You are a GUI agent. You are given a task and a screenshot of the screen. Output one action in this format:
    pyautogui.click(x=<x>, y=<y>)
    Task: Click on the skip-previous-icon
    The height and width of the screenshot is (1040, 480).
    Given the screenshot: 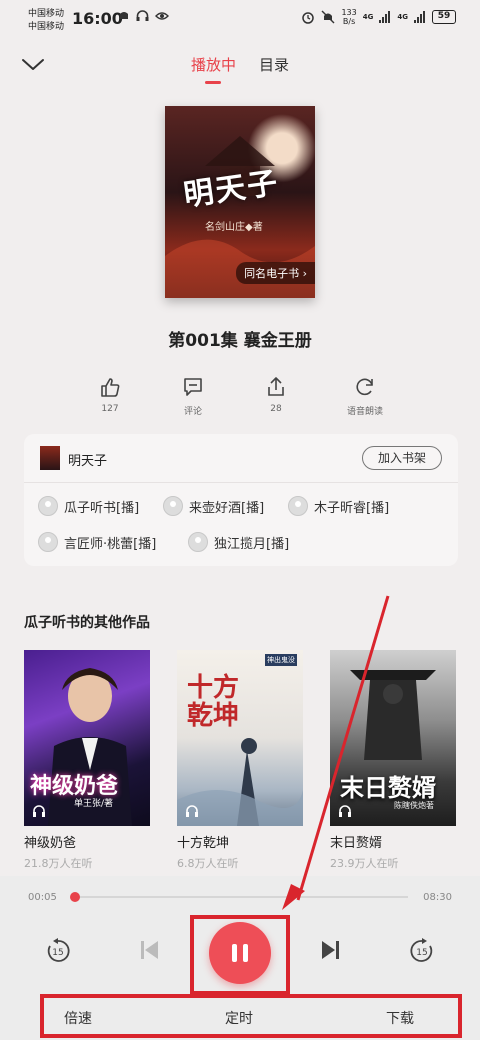 What is the action you would take?
    pyautogui.click(x=149, y=950)
    